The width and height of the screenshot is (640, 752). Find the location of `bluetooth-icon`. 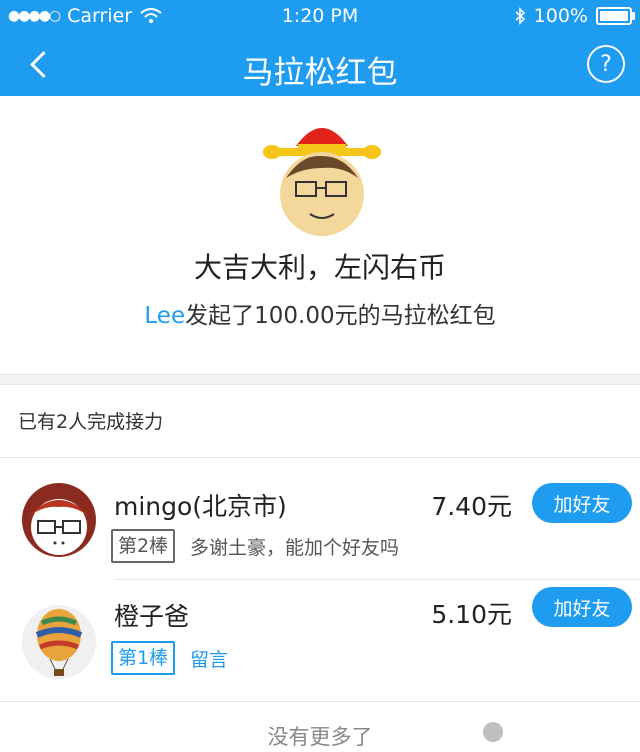

bluetooth-icon is located at coordinates (520, 16).